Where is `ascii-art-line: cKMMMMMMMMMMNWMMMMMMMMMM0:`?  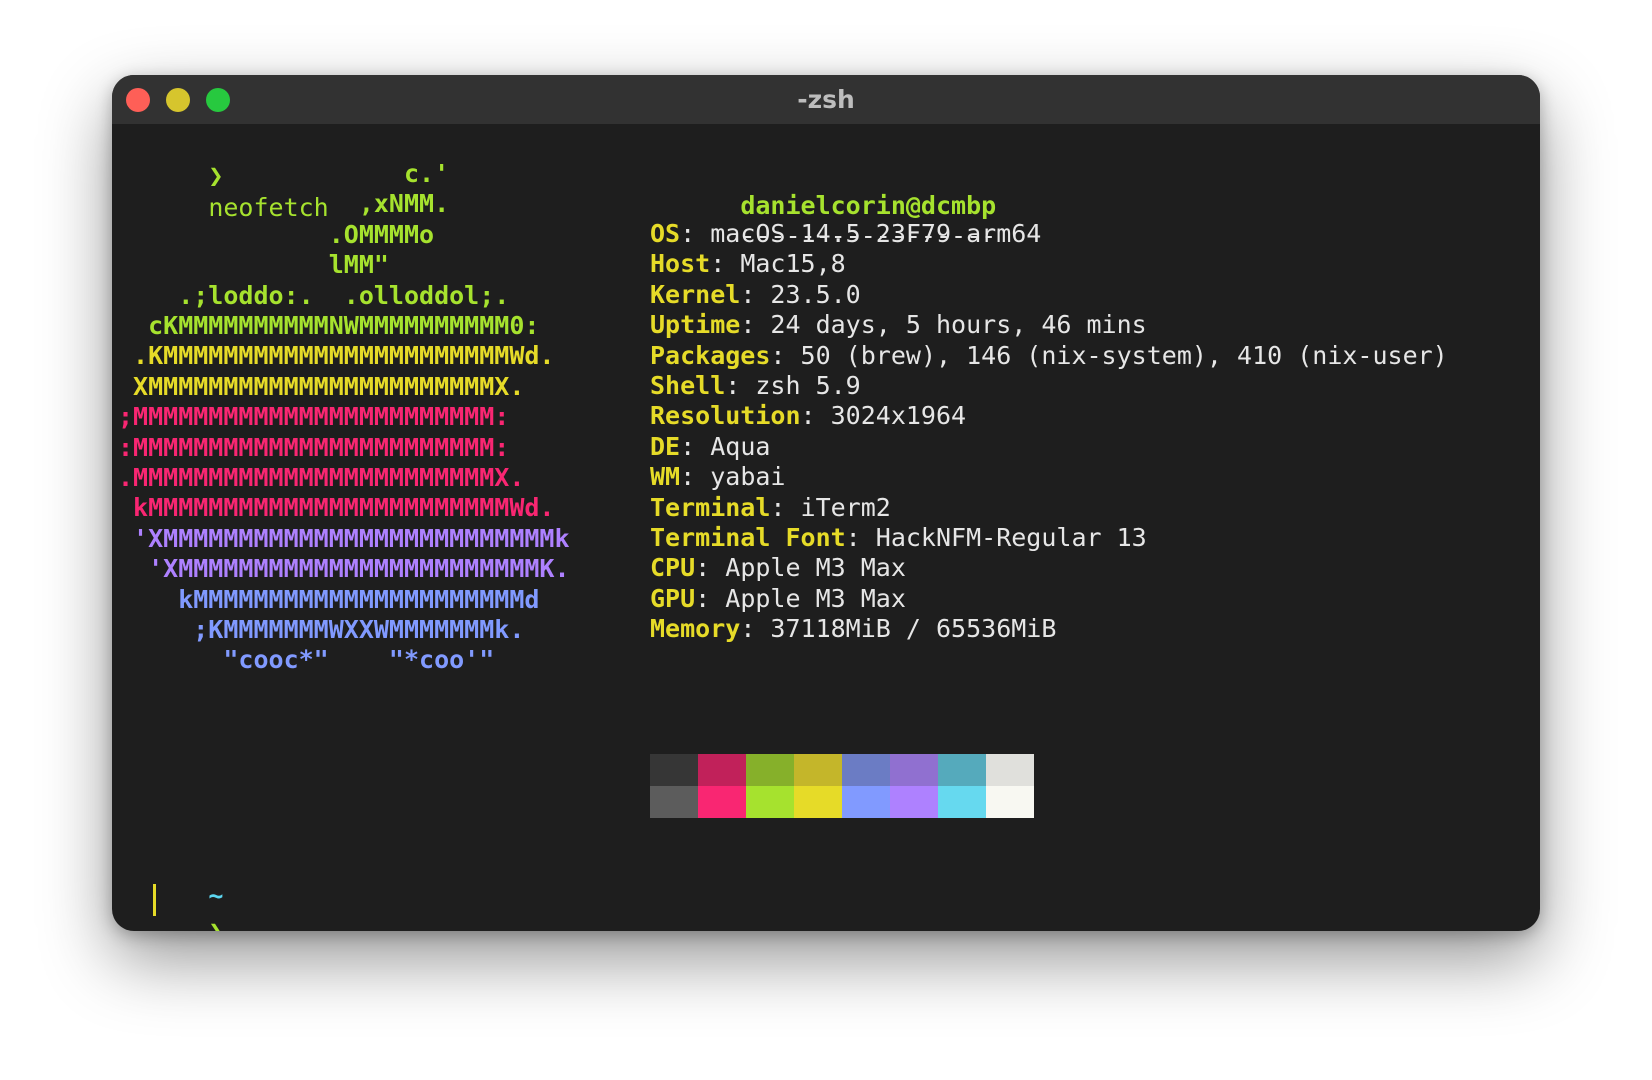
ascii-art-line: cKMMMMMMMMMMNWMMMMMMMMMM0: is located at coordinates (329, 325).